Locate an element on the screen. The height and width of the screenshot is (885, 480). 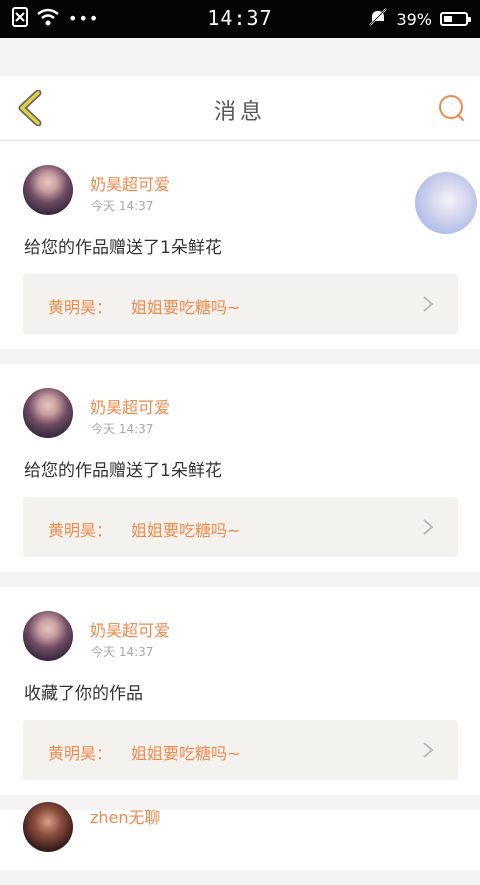
message-item: zhen无聊 is located at coordinates (240, 836).